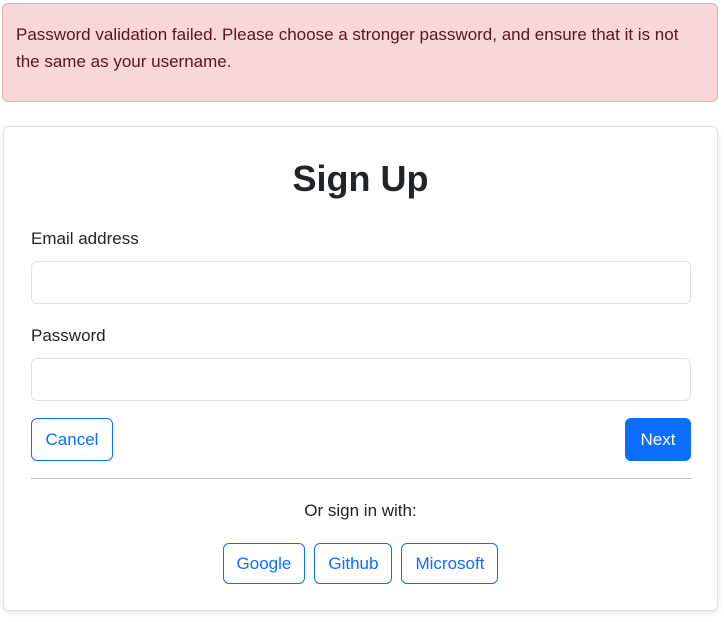  Describe the element at coordinates (658, 439) in the screenshot. I see `next-button: Next` at that location.